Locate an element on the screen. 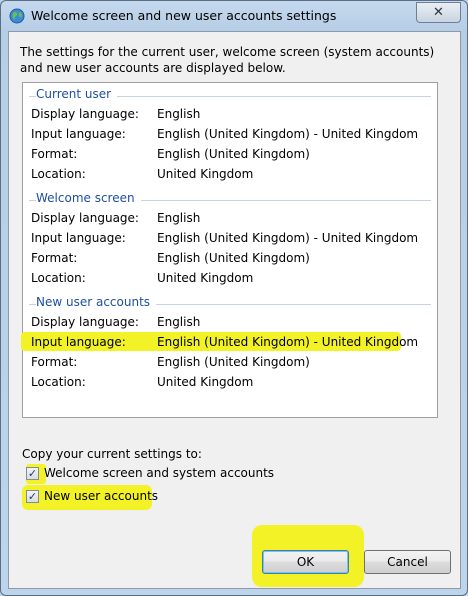 The height and width of the screenshot is (596, 468). close-button: ✕ is located at coordinates (438, 12).